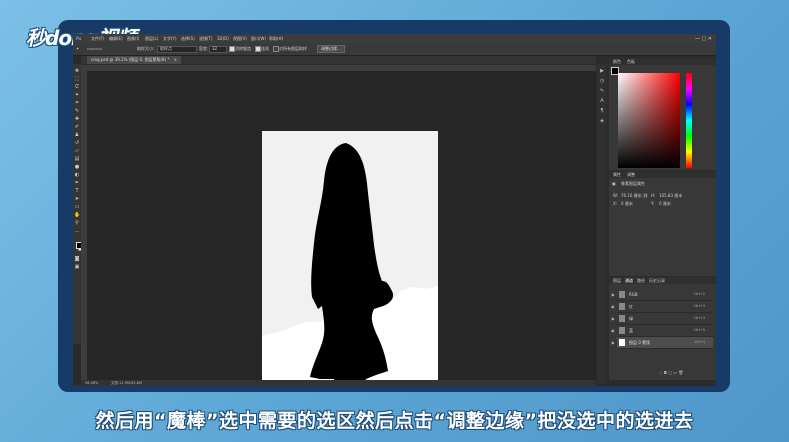  What do you see at coordinates (77, 71) in the screenshot?
I see `move-tool-icon: ✥` at bounding box center [77, 71].